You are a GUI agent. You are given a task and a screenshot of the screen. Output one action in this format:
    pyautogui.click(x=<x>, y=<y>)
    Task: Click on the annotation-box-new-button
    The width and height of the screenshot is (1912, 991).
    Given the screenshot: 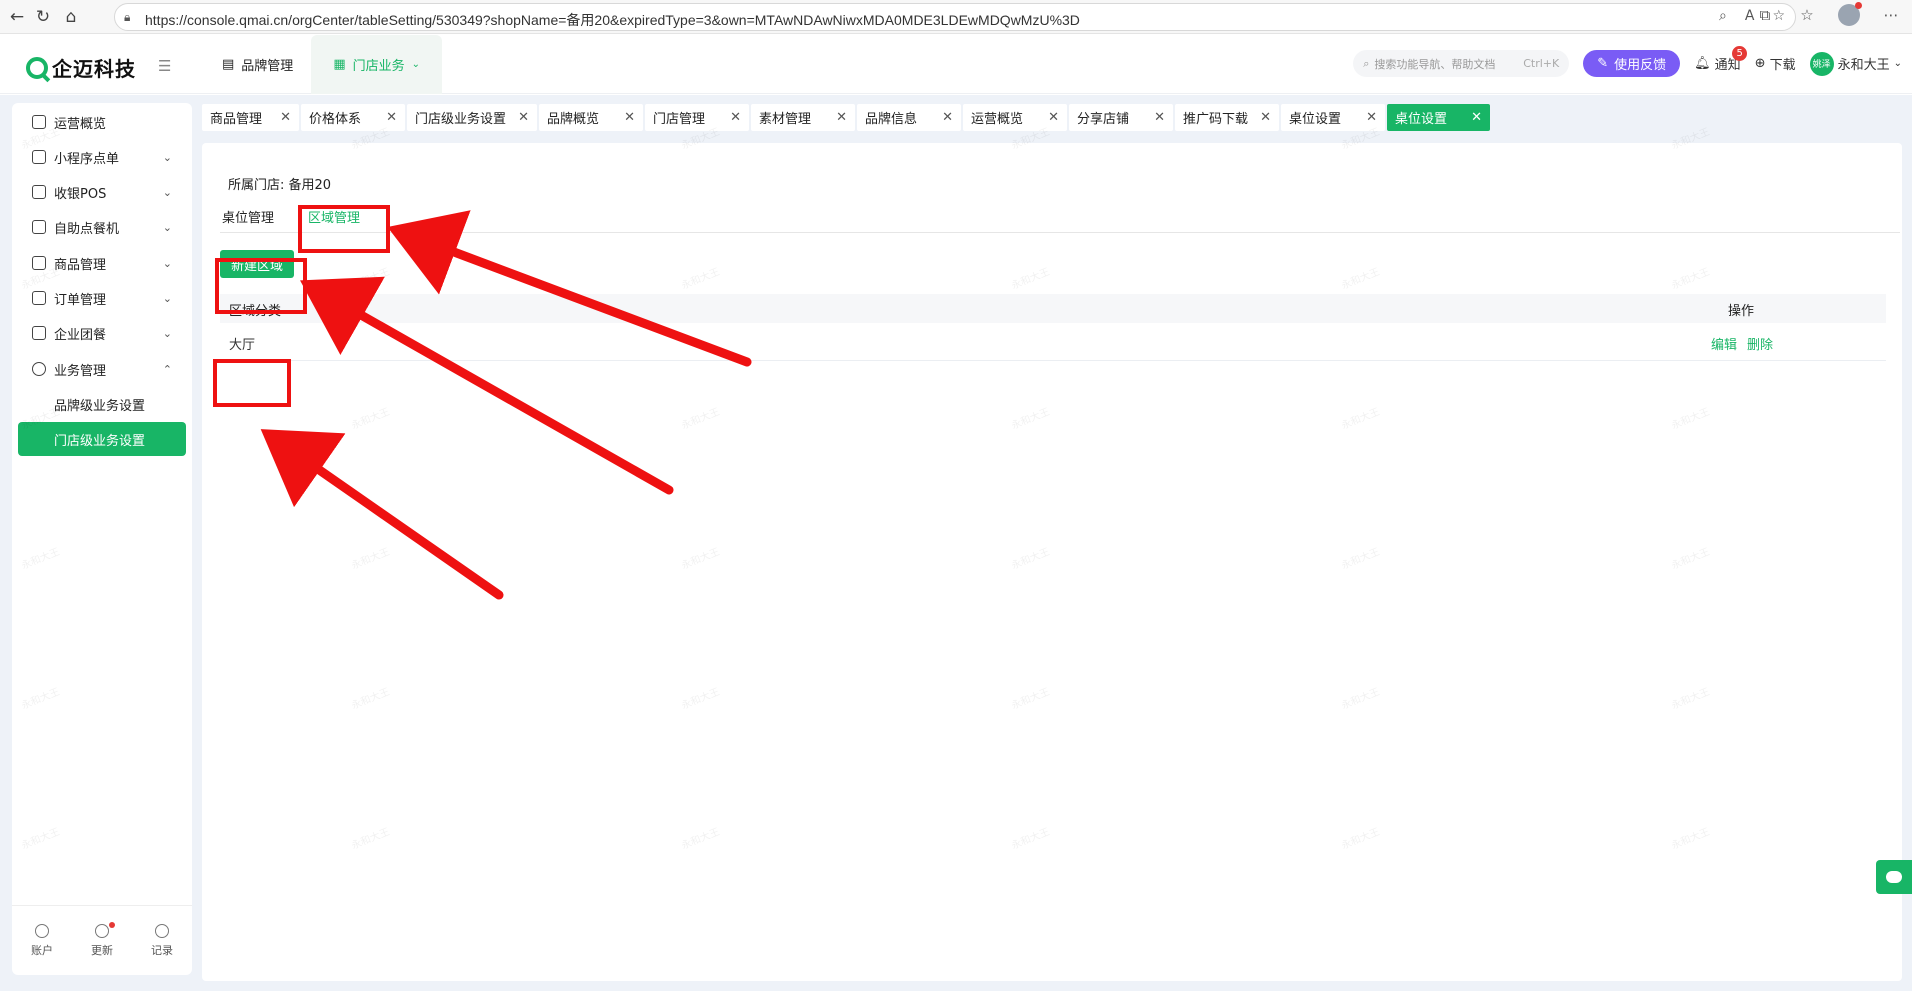 What is the action you would take?
    pyautogui.click(x=261, y=286)
    